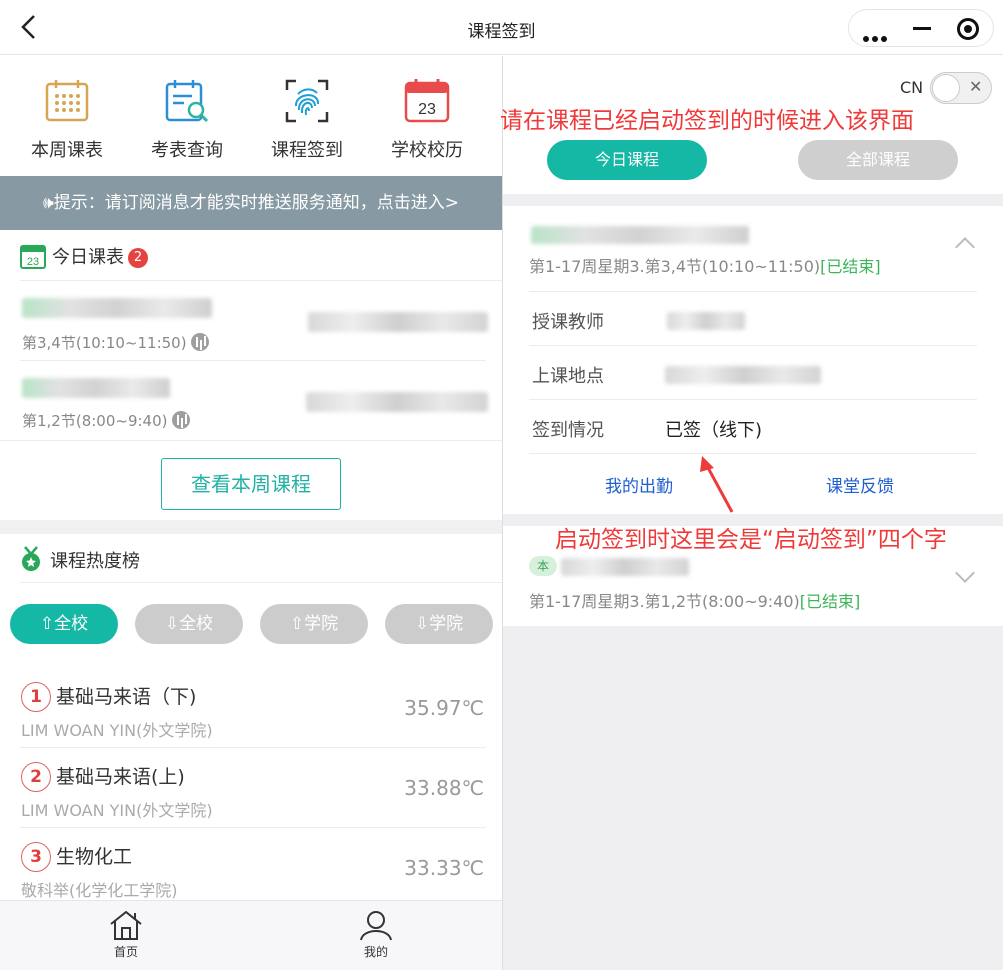 This screenshot has height=970, width=1003. What do you see at coordinates (439, 624) in the screenshot?
I see `filter-pill-college-down: ⇩学院` at bounding box center [439, 624].